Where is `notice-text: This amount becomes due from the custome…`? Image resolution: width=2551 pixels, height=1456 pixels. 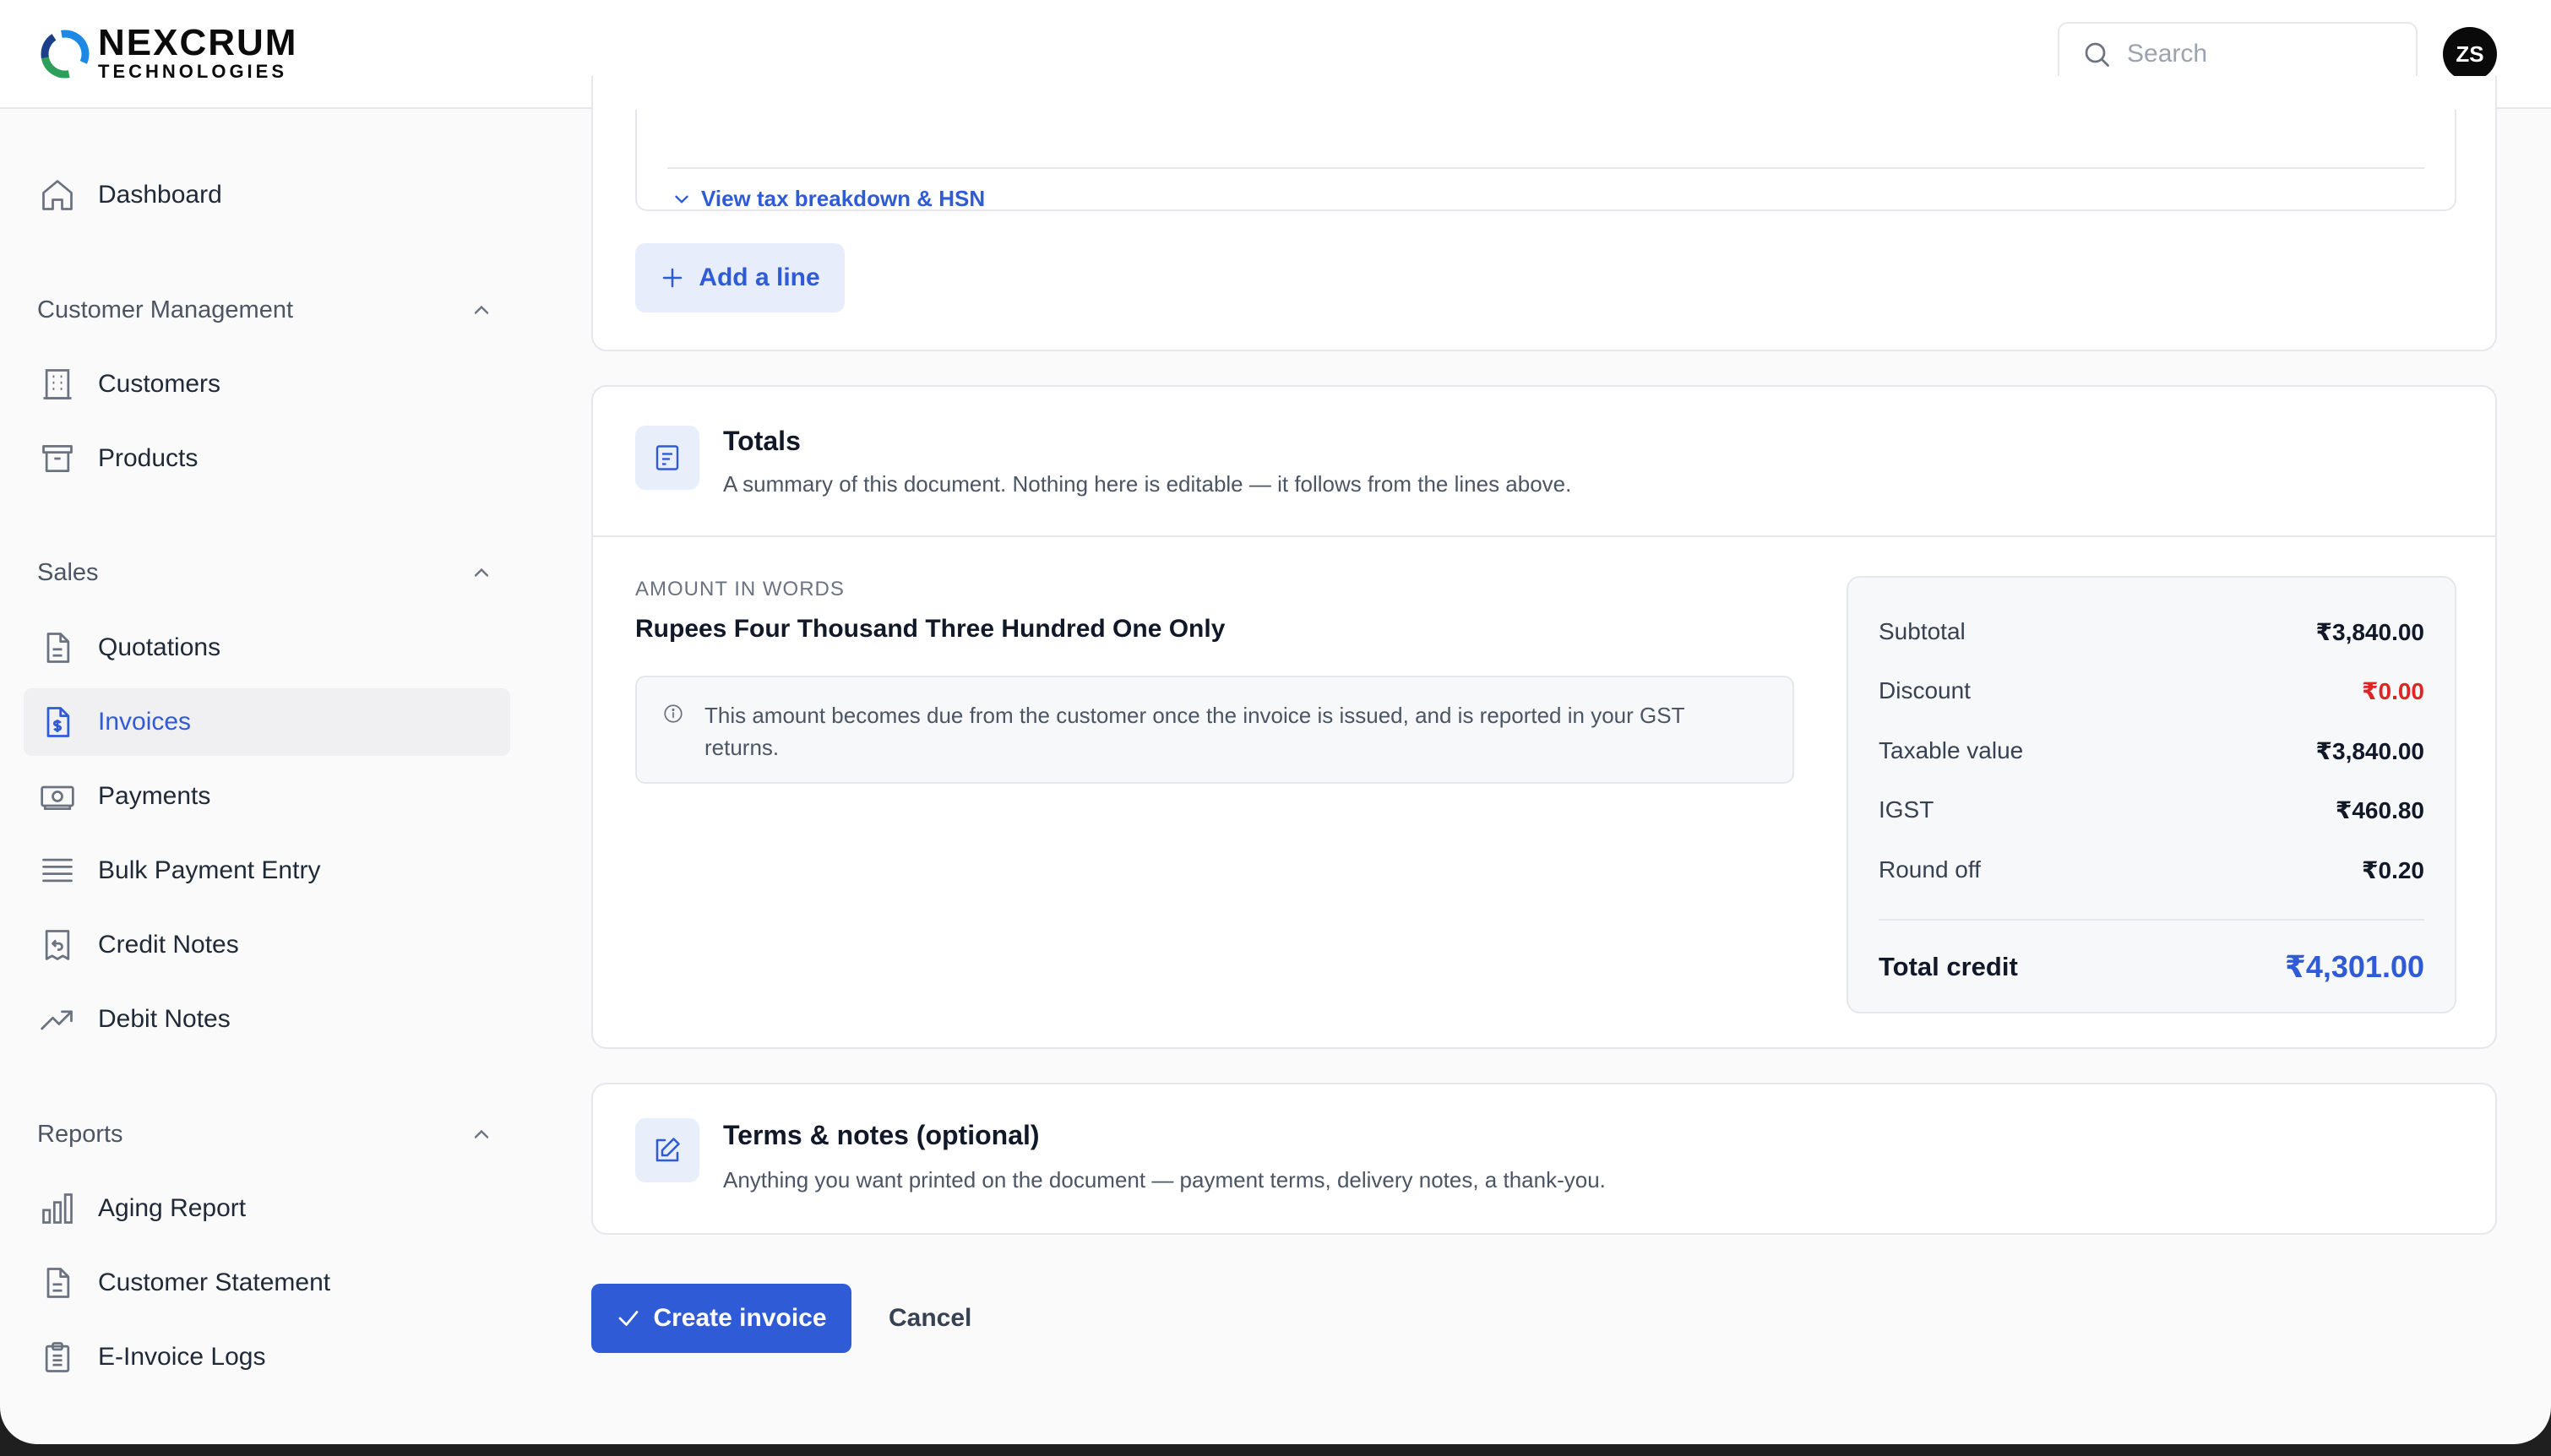
notice-text: This amount becomes due from the custome… is located at coordinates (1194, 732).